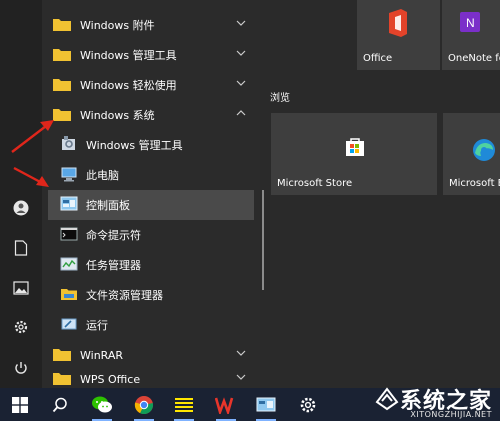  I want to click on folder-windows-accessories: Windows 附件, so click(151, 25).